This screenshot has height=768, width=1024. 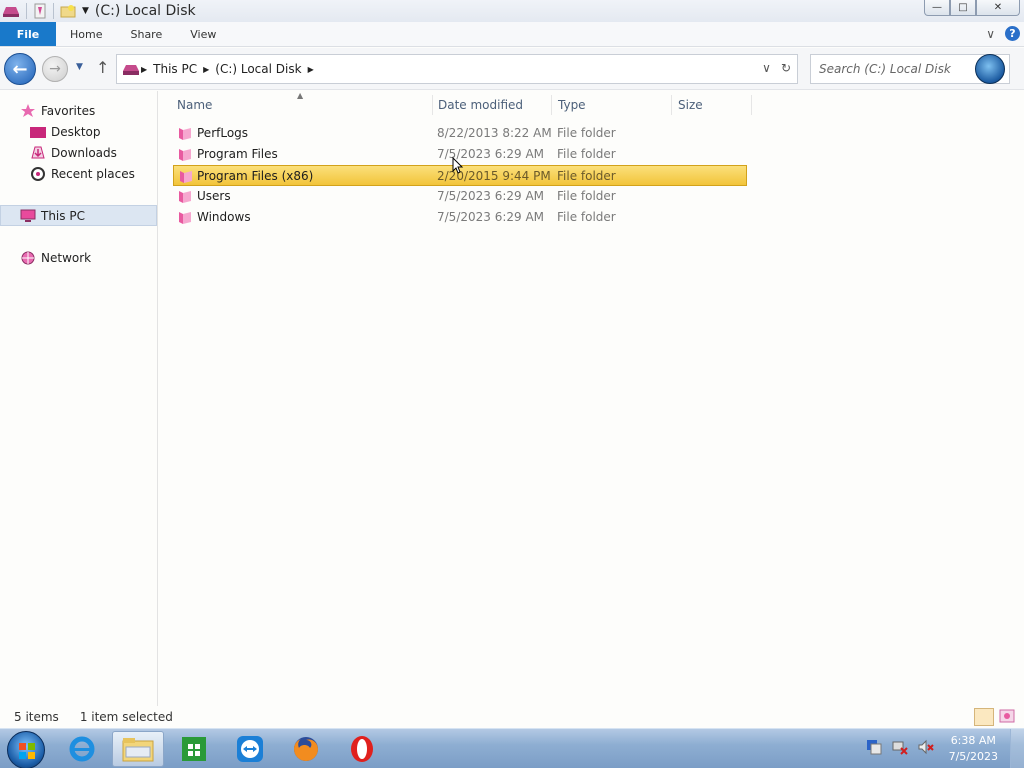 What do you see at coordinates (885, 69) in the screenshot?
I see `search-placeholder: Search (C:) Local Disk` at bounding box center [885, 69].